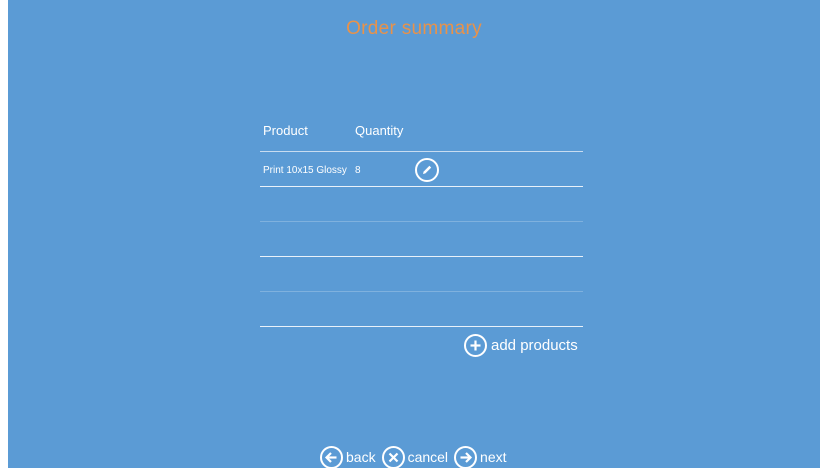 The width and height of the screenshot is (824, 468). Describe the element at coordinates (305, 170) in the screenshot. I see `product-cell: Print 10x15 Glossy` at that location.